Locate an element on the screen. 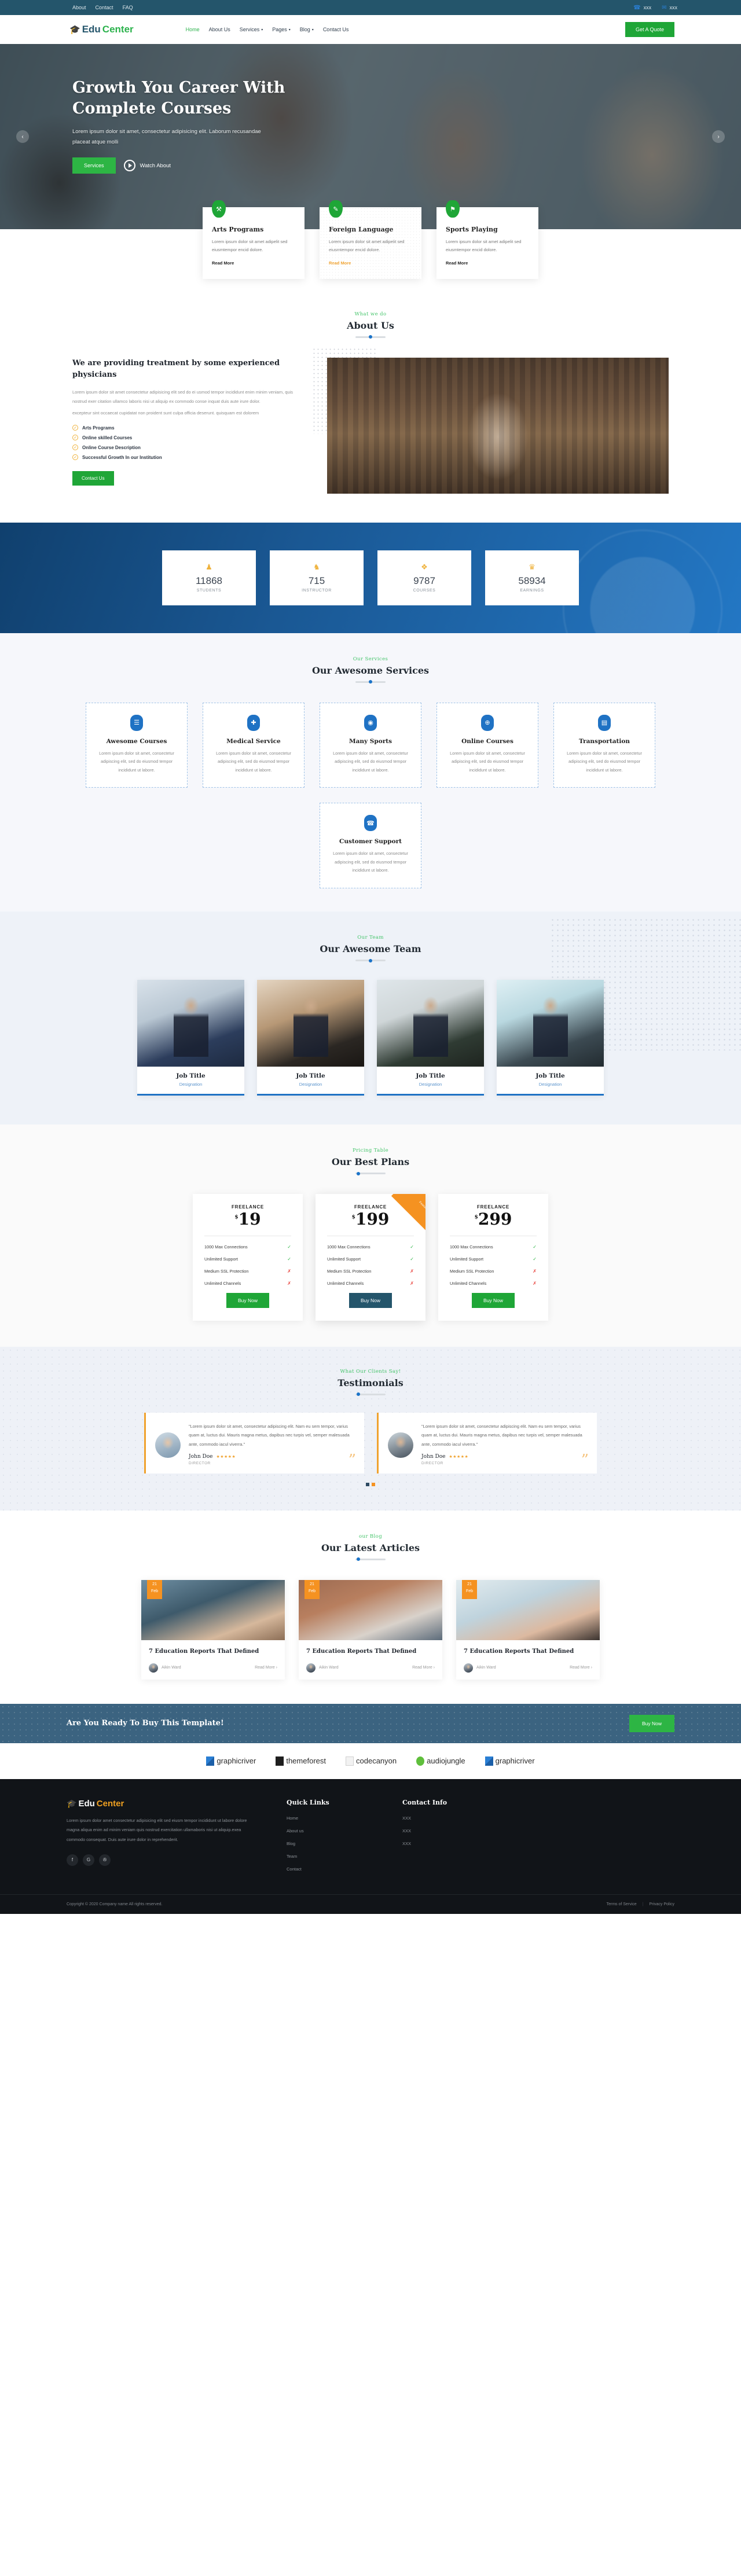  carousel-dot is located at coordinates (367, 1484).